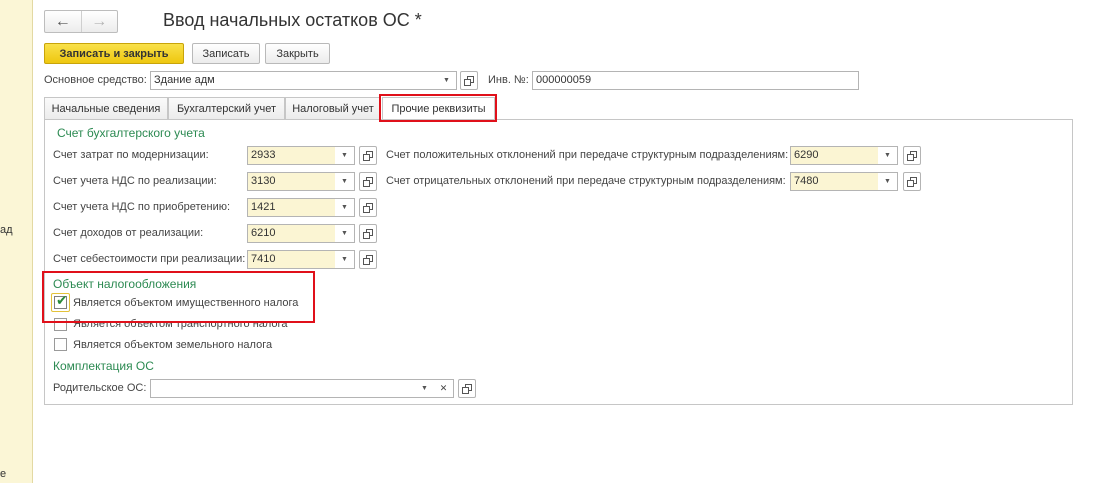 The width and height of the screenshot is (1107, 483). What do you see at coordinates (103, 366) in the screenshot?
I see `kit-group-title: Комплектация ОС` at bounding box center [103, 366].